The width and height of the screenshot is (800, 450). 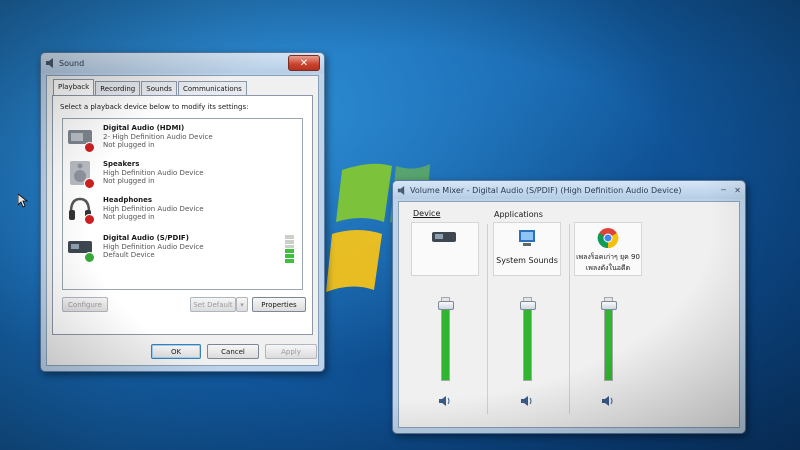 What do you see at coordinates (159, 88) in the screenshot?
I see `tab-sounds: Sounds` at bounding box center [159, 88].